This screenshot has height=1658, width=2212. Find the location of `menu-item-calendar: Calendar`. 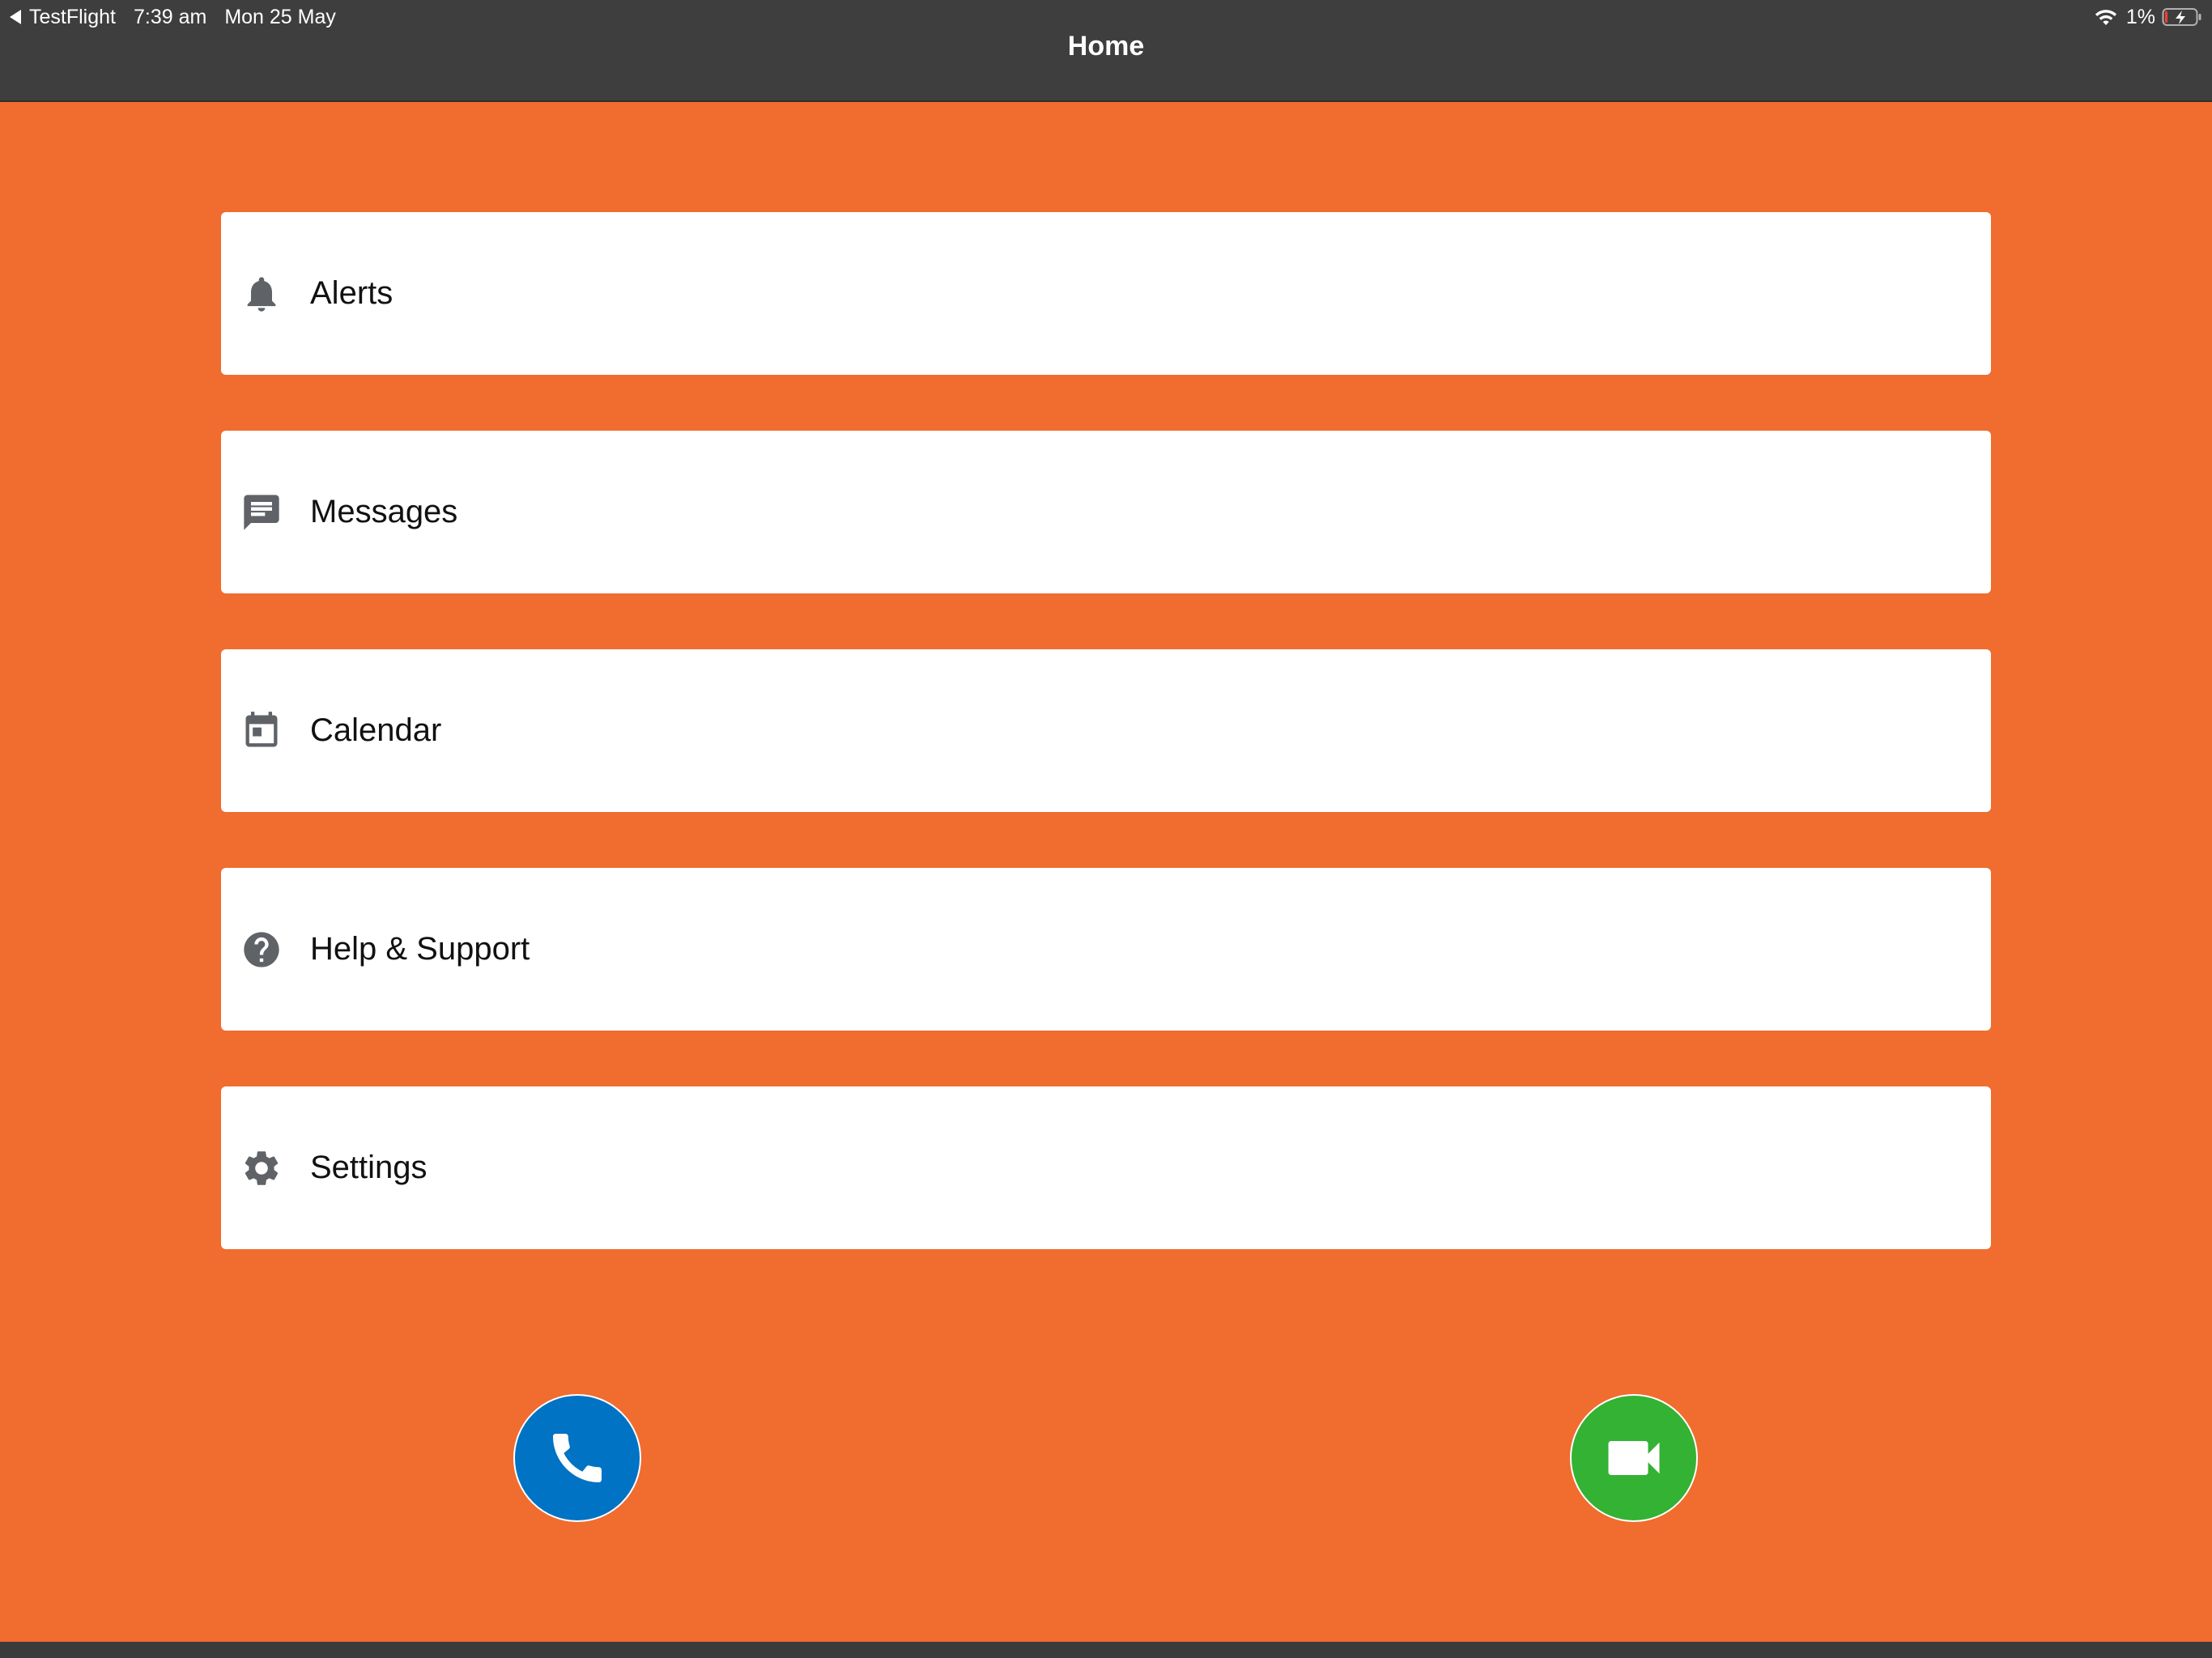

menu-item-calendar: Calendar is located at coordinates (1106, 730).